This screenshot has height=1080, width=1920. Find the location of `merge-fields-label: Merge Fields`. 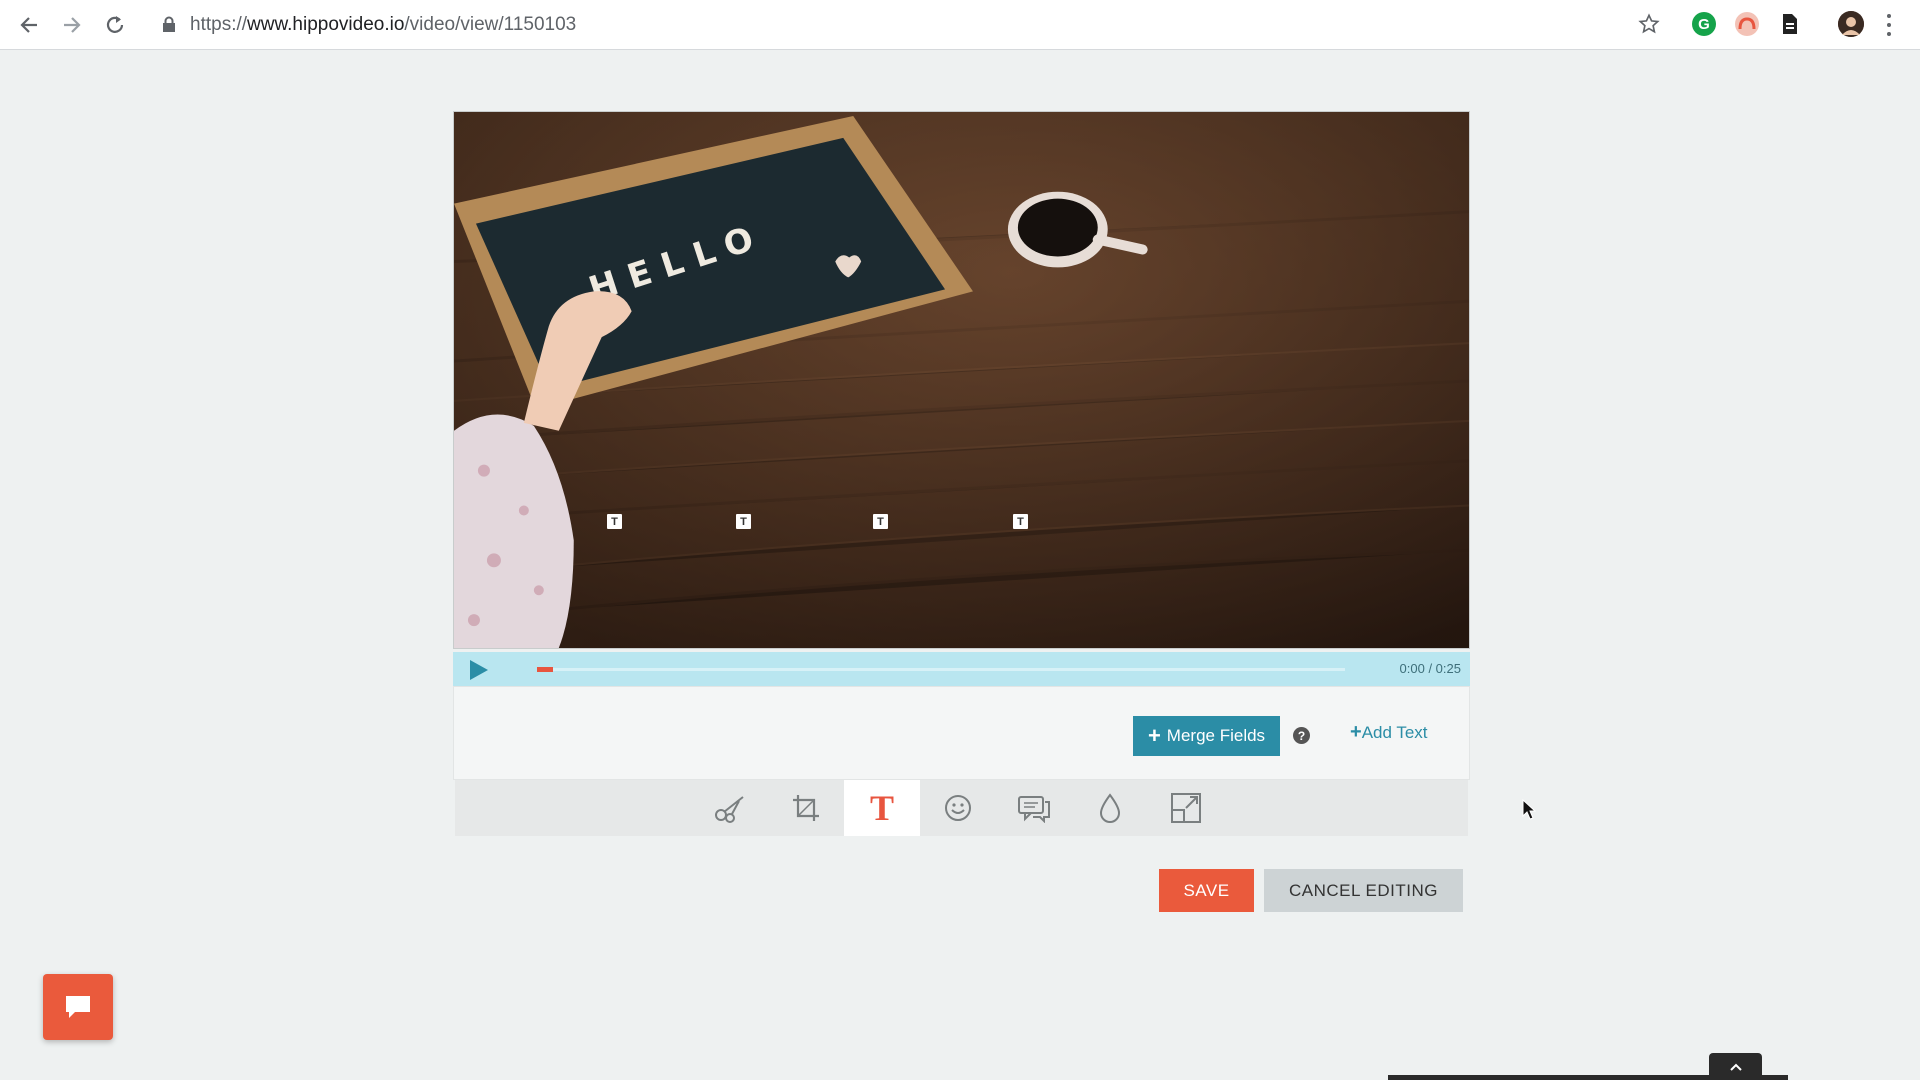

merge-fields-label: Merge Fields is located at coordinates (1216, 735).